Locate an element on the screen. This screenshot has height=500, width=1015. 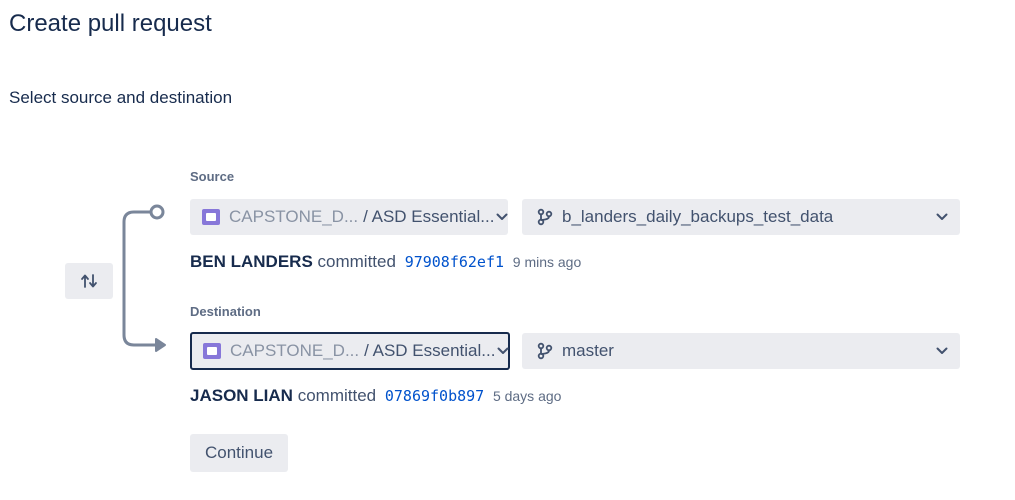
source-commit-author: BEN LANDERS is located at coordinates (251, 261).